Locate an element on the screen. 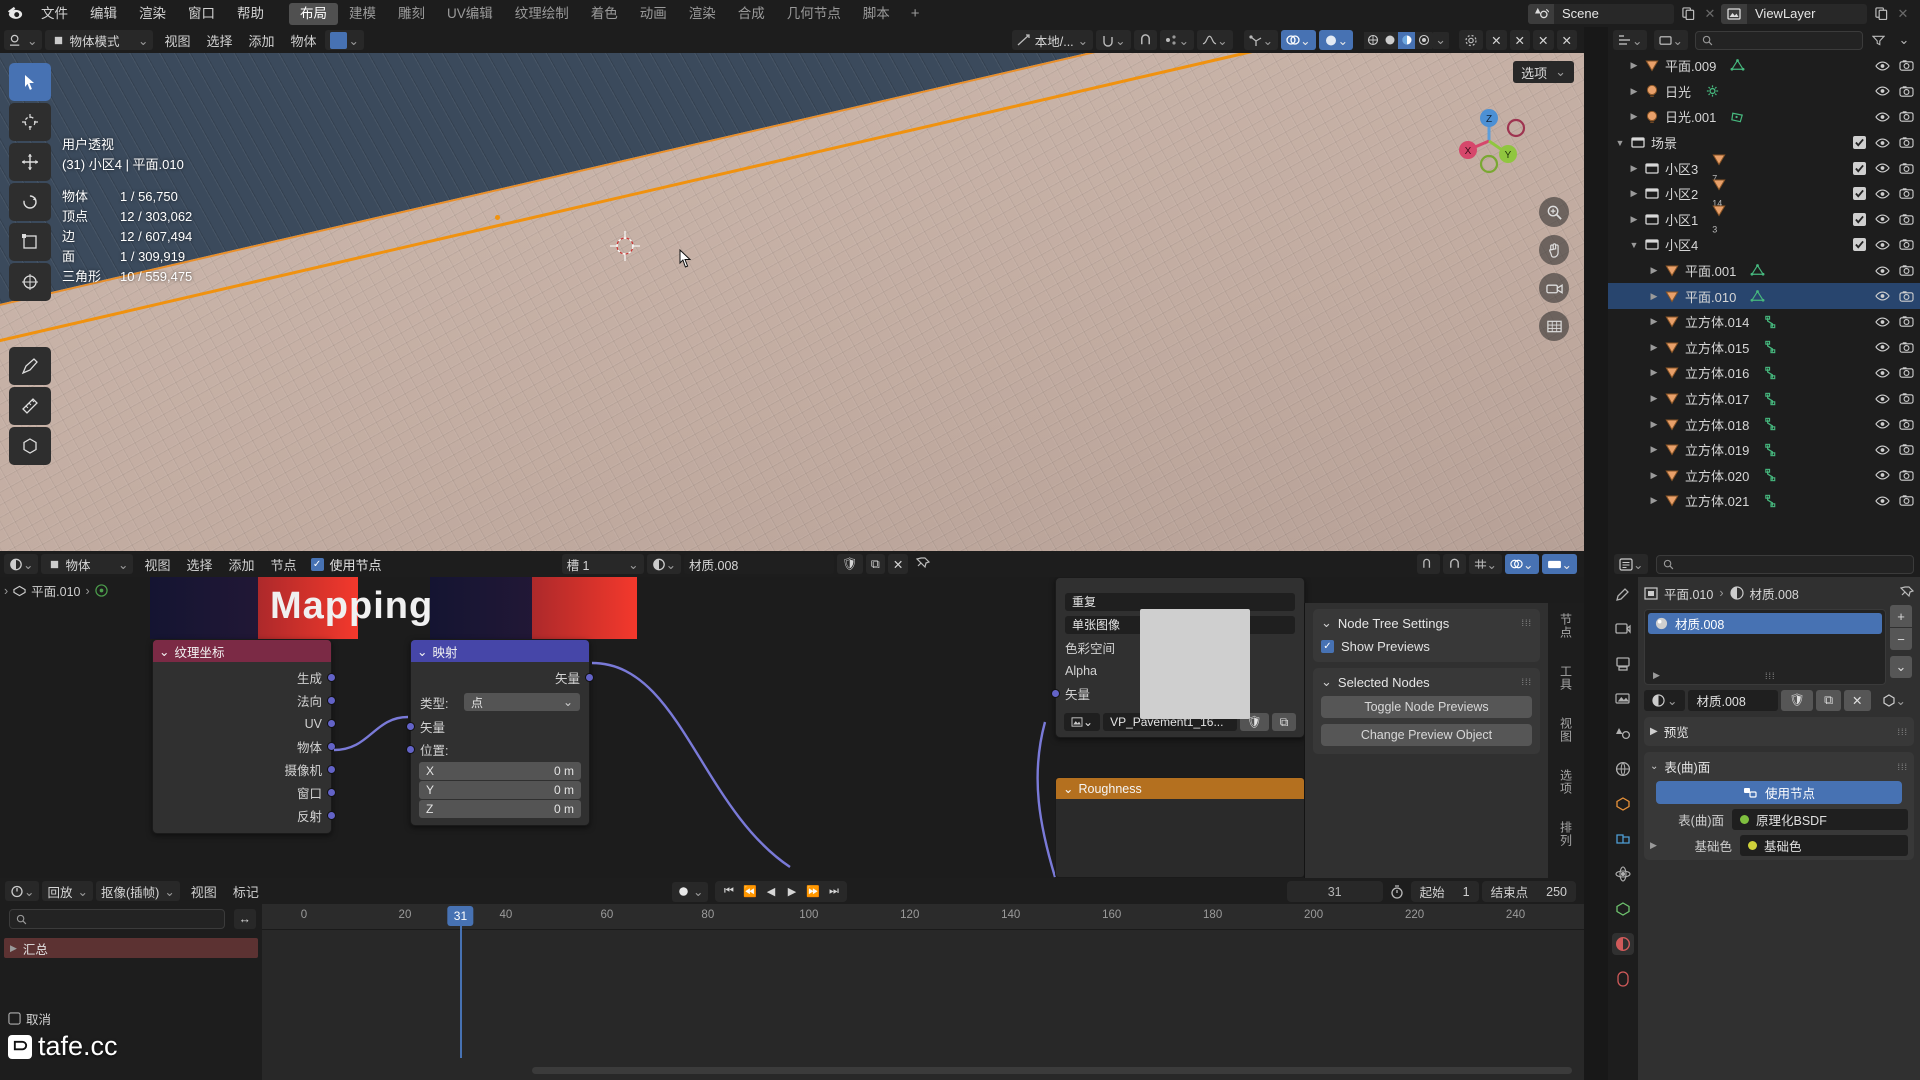 The width and height of the screenshot is (1920, 1080). tool-rotate is located at coordinates (30, 202).